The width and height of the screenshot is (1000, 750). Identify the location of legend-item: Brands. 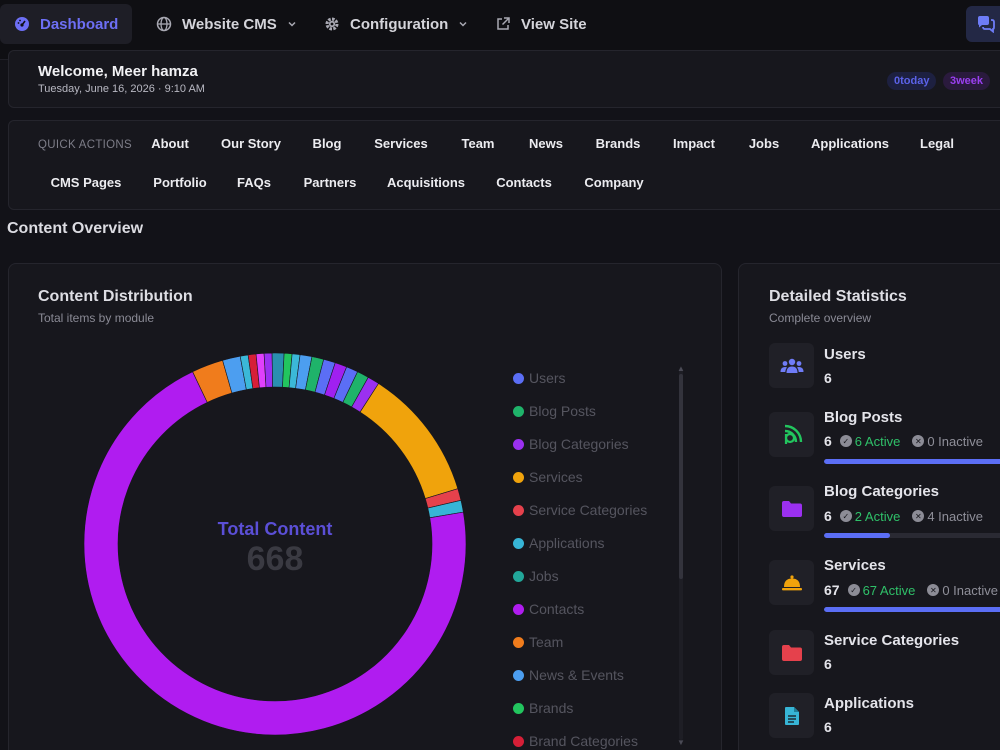
(543, 708).